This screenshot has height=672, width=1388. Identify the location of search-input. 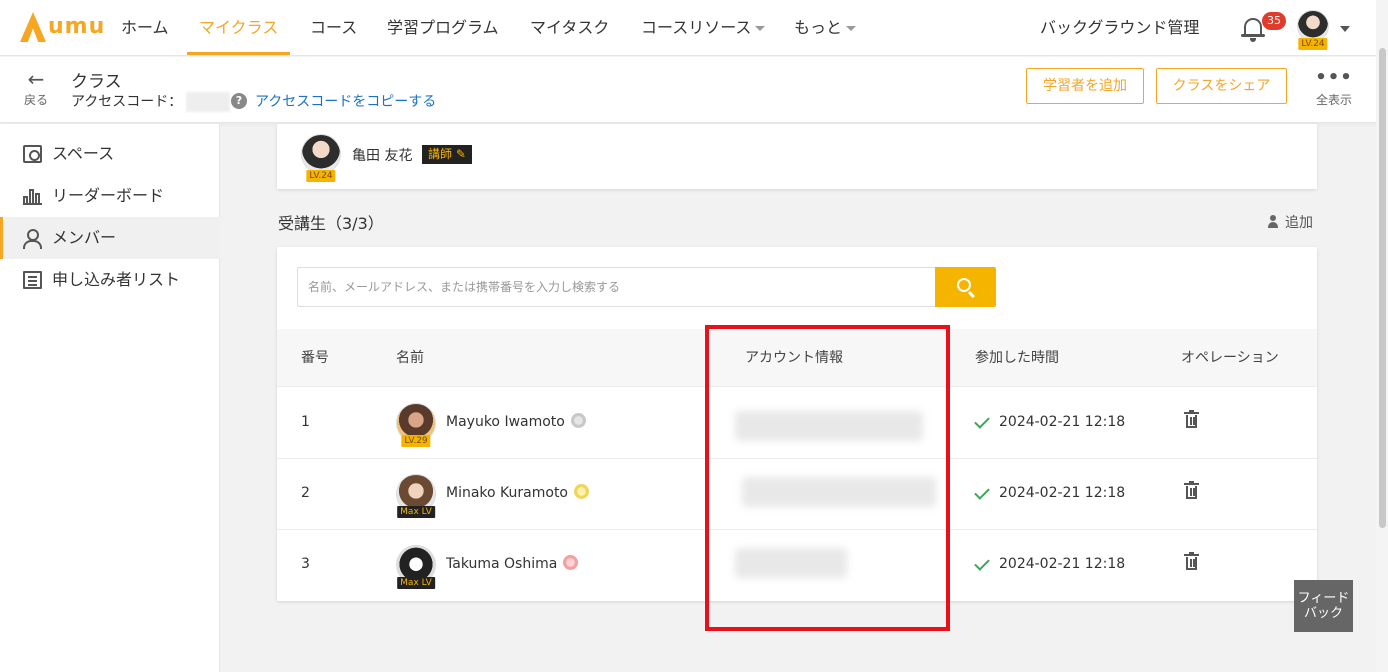
(616, 287).